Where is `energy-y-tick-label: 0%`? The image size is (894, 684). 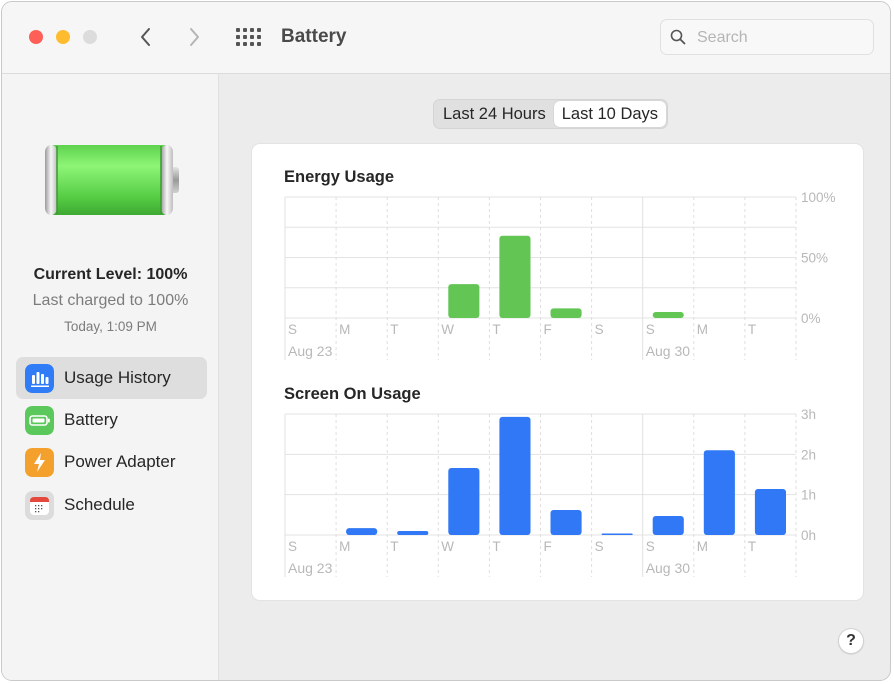 energy-y-tick-label: 0% is located at coordinates (811, 318).